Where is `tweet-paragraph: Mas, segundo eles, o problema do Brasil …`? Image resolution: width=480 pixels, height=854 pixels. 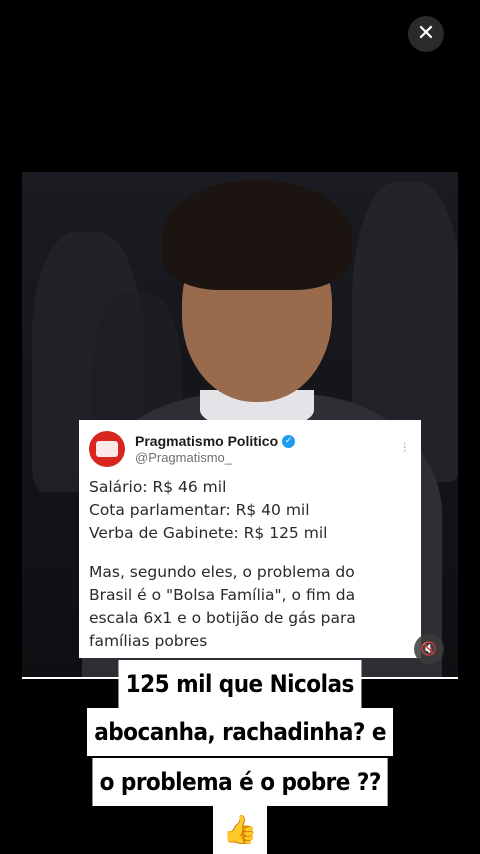
tweet-paragraph: Mas, segundo eles, o problema do Brasil … is located at coordinates (222, 606).